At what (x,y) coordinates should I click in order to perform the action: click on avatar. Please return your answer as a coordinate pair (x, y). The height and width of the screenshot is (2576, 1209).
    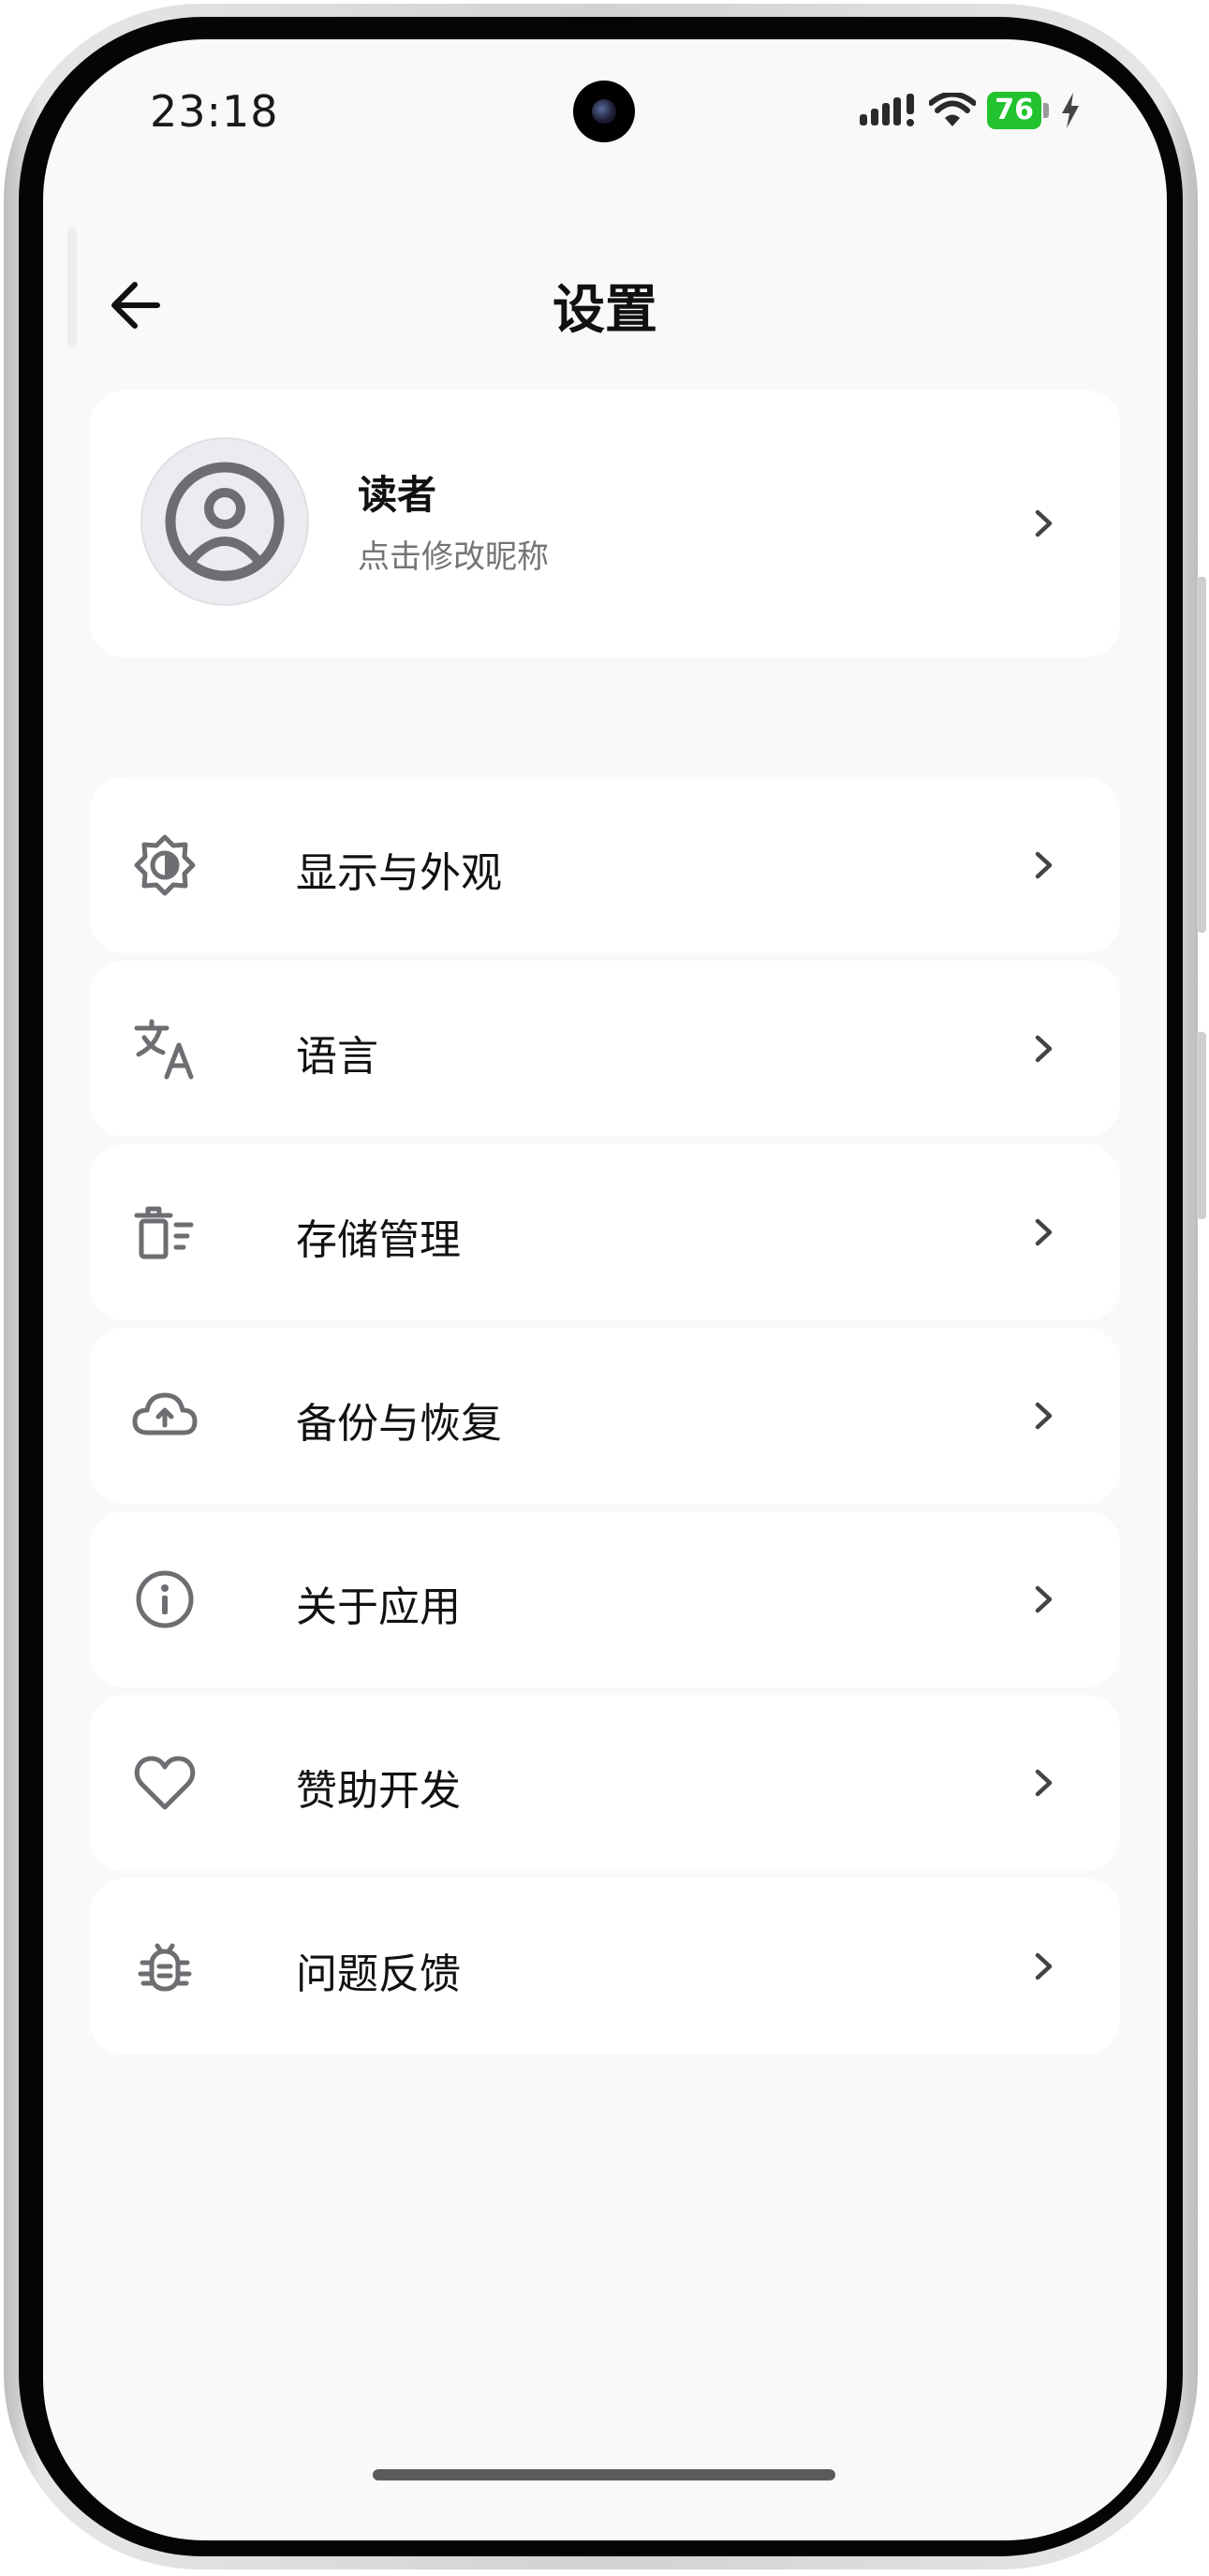
    Looking at the image, I should click on (224, 521).